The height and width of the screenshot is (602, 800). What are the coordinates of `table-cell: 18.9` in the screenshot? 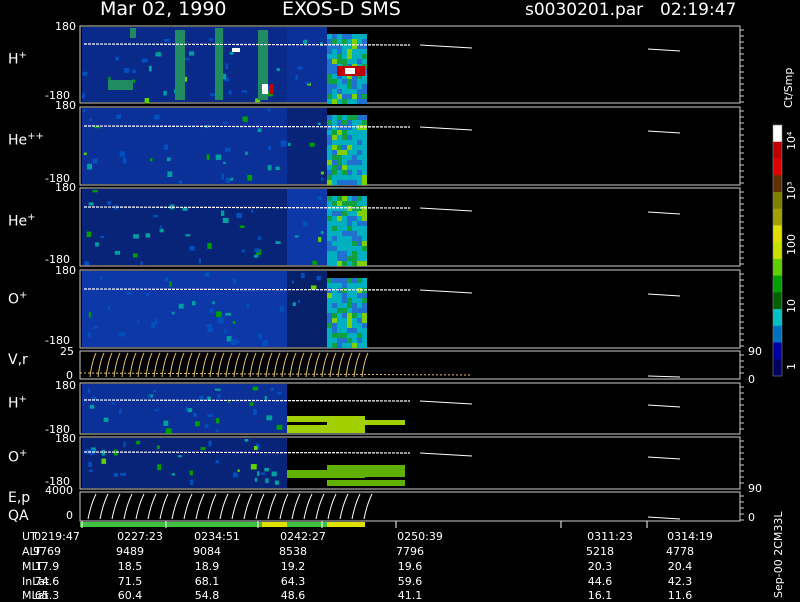 It's located at (207, 566).